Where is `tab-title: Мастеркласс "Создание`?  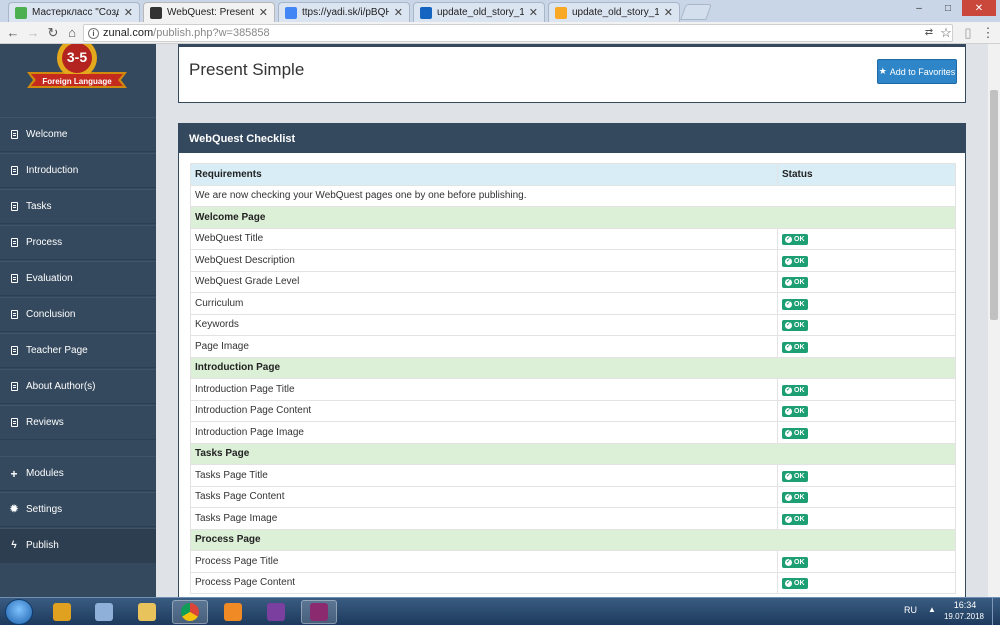
tab-title: Мастеркласс "Создание is located at coordinates (75, 12).